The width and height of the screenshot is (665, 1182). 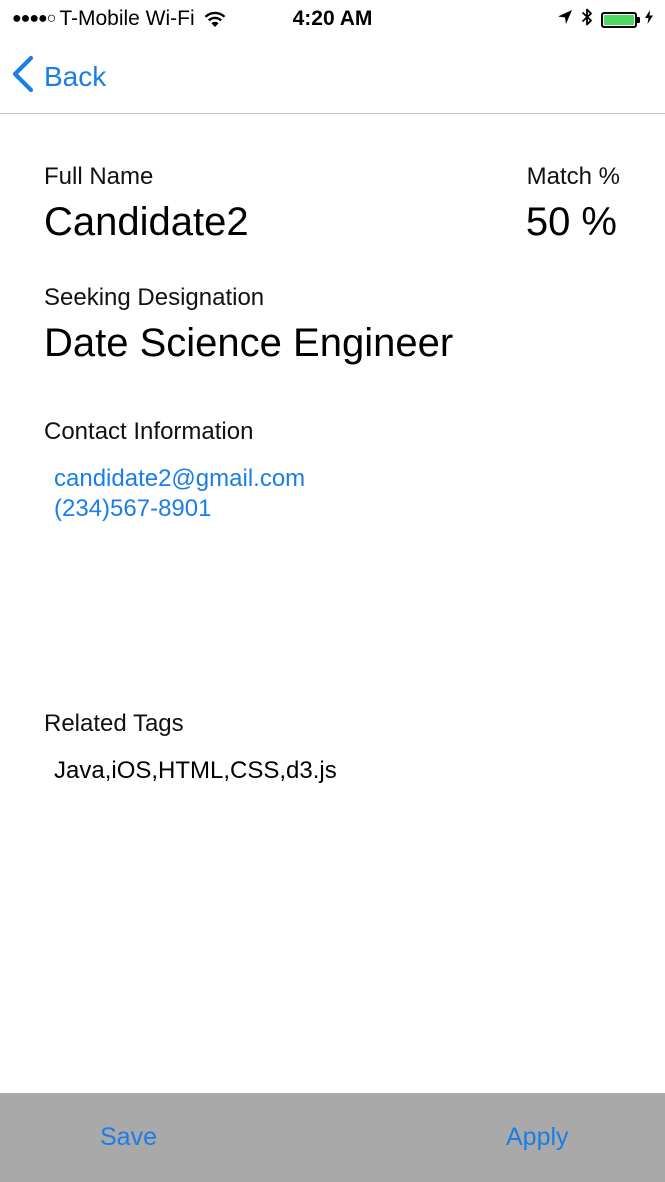 I want to click on phone-link: (234)567-8901, so click(x=132, y=509).